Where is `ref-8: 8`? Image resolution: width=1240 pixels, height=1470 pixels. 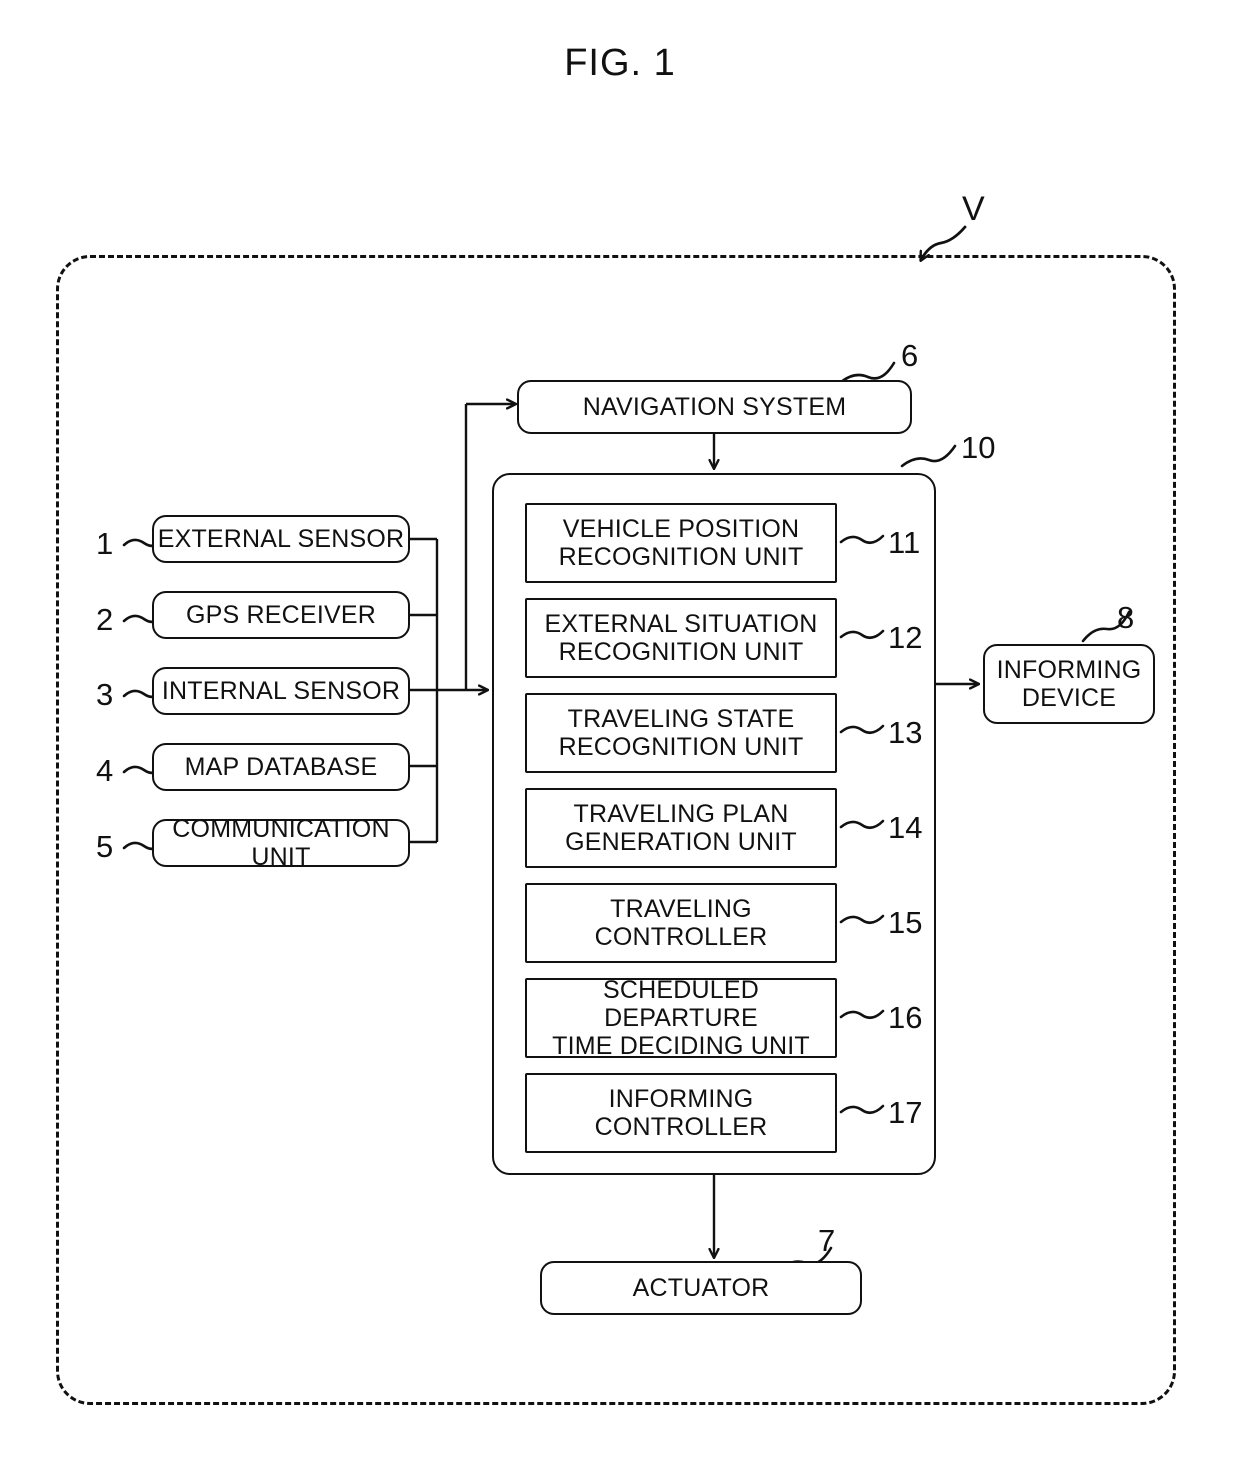
ref-8: 8 is located at coordinates (1126, 617).